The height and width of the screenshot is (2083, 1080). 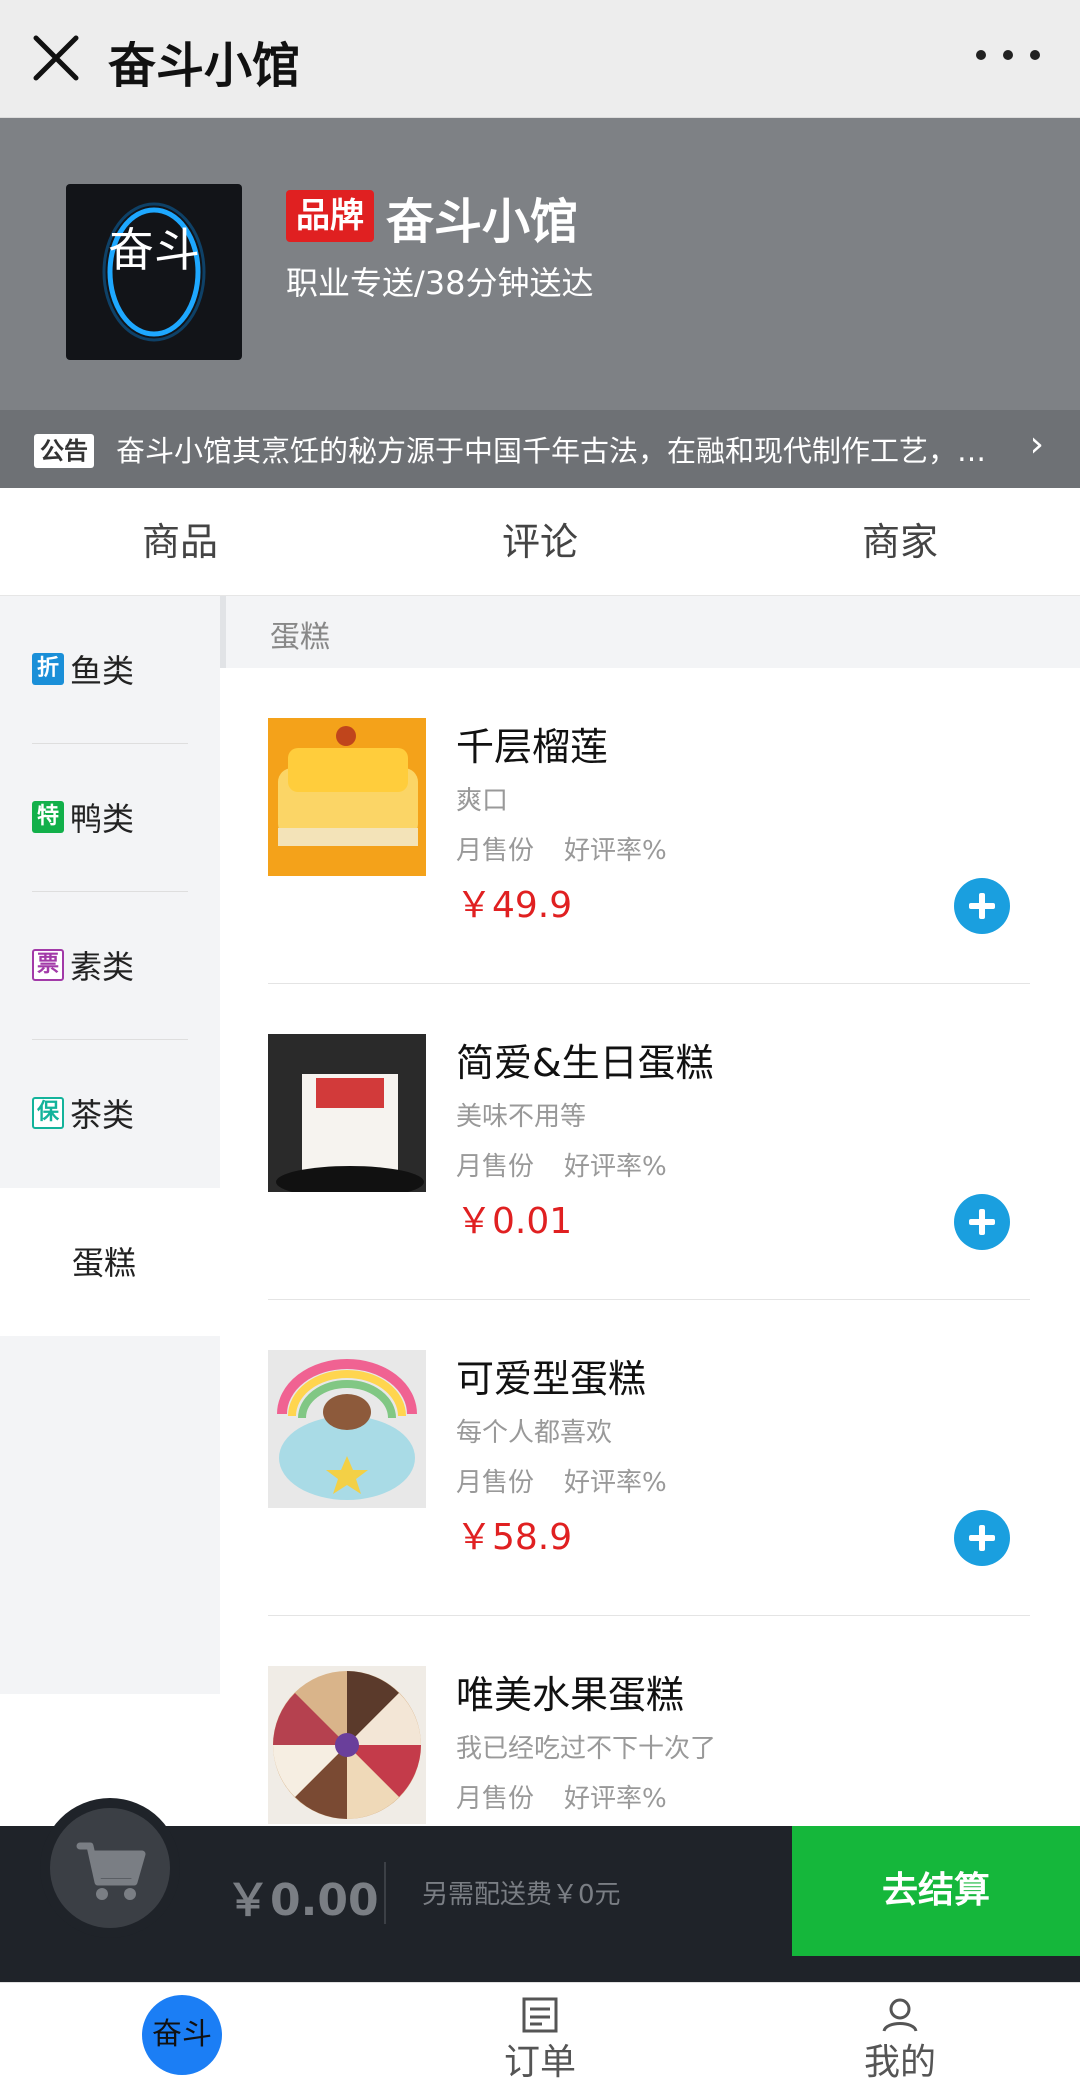 I want to click on more-icon, so click(x=1008, y=55).